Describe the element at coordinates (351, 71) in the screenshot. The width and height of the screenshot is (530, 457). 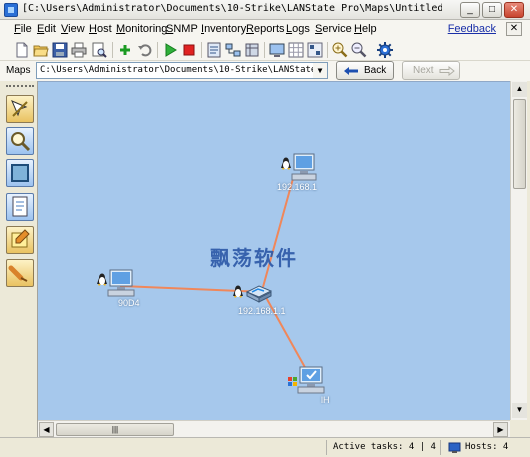
I see `back-arrow-icon` at that location.